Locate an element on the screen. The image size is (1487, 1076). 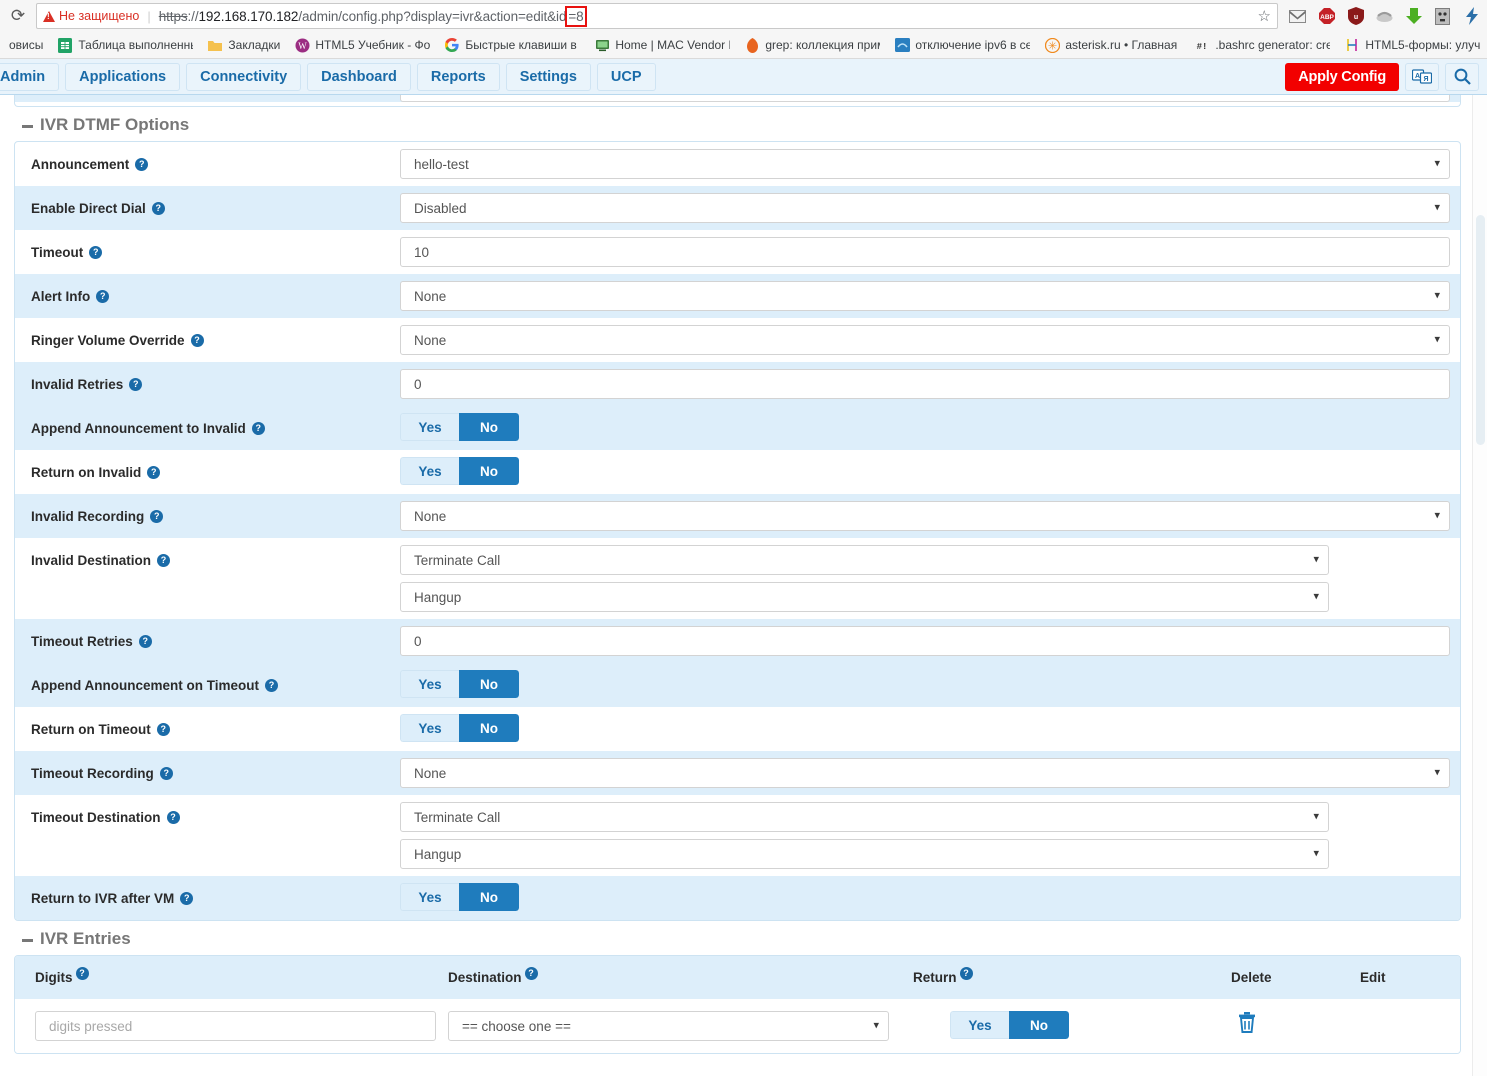
reload-icon: ⟳ is located at coordinates (18, 16).